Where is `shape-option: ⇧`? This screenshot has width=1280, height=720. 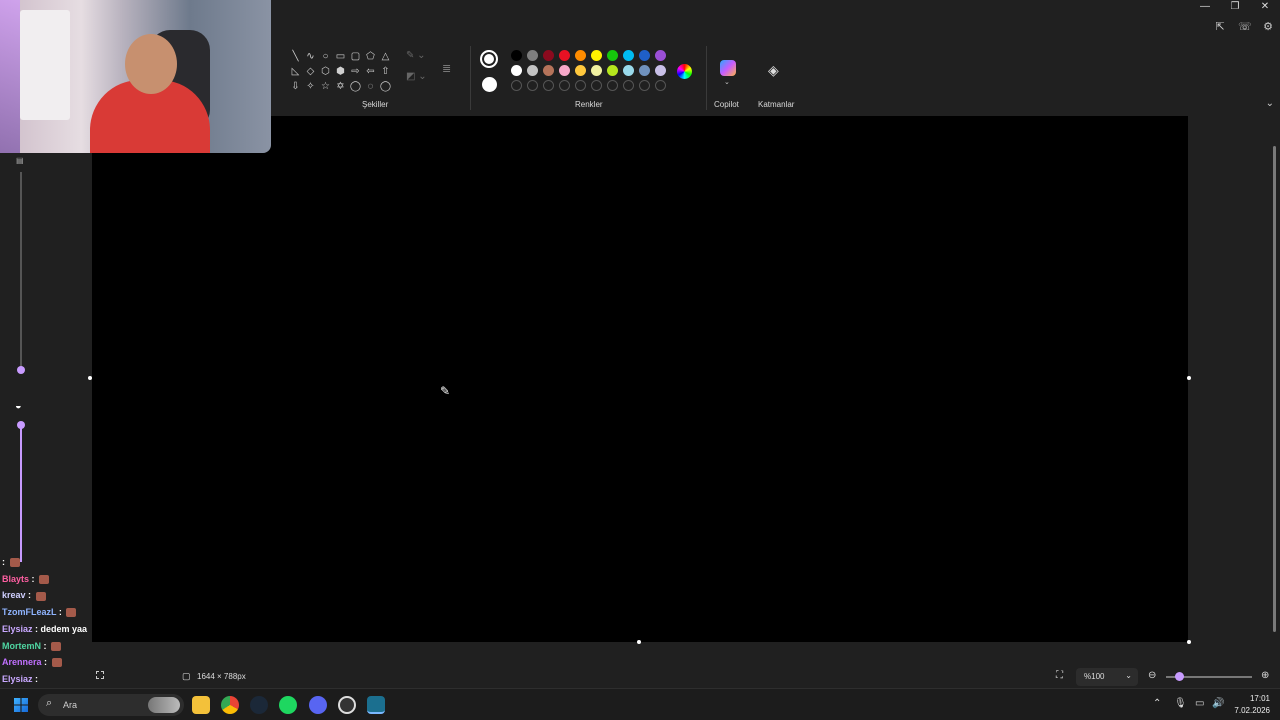 shape-option: ⇧ is located at coordinates (385, 71).